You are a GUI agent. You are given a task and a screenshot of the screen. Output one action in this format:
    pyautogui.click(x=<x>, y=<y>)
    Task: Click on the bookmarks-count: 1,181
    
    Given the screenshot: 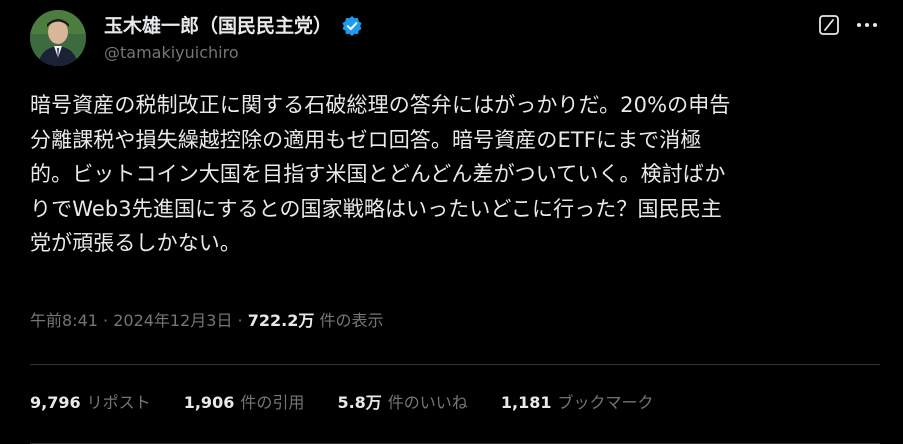 What is the action you would take?
    pyautogui.click(x=526, y=402)
    